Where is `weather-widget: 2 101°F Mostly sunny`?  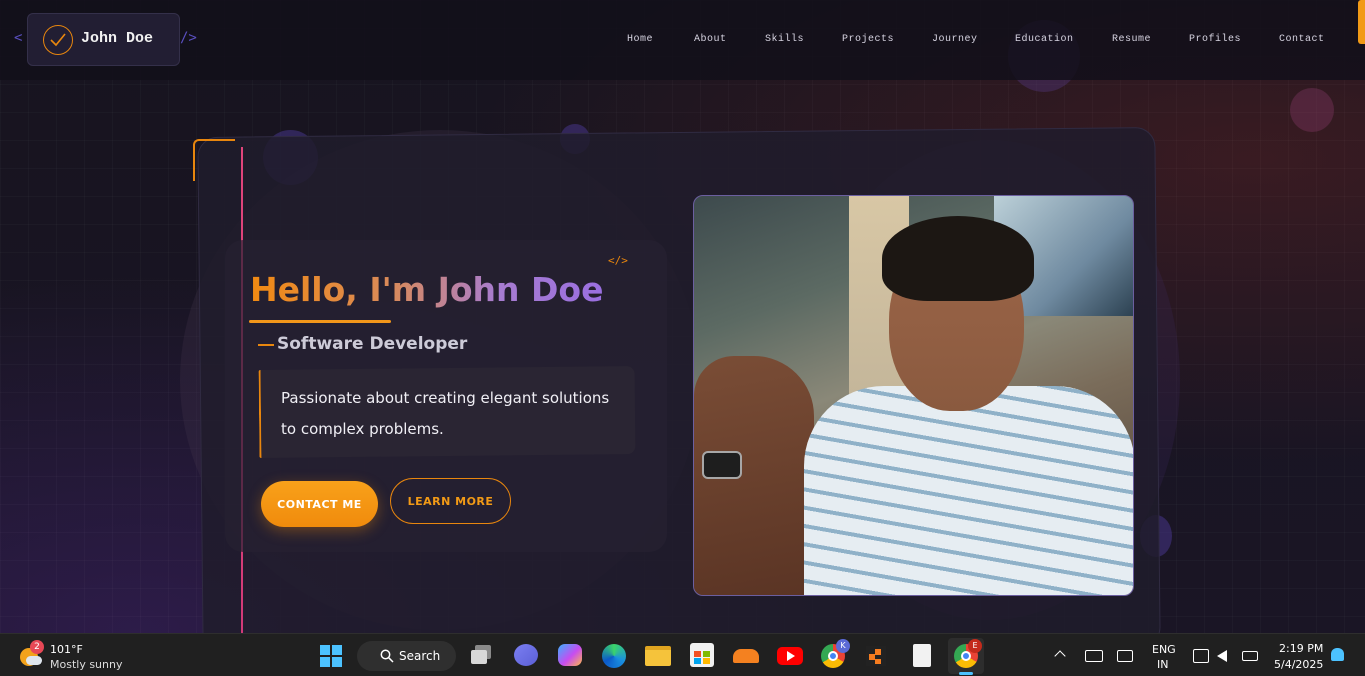 weather-widget: 2 101°F Mostly sunny is located at coordinates (79, 656).